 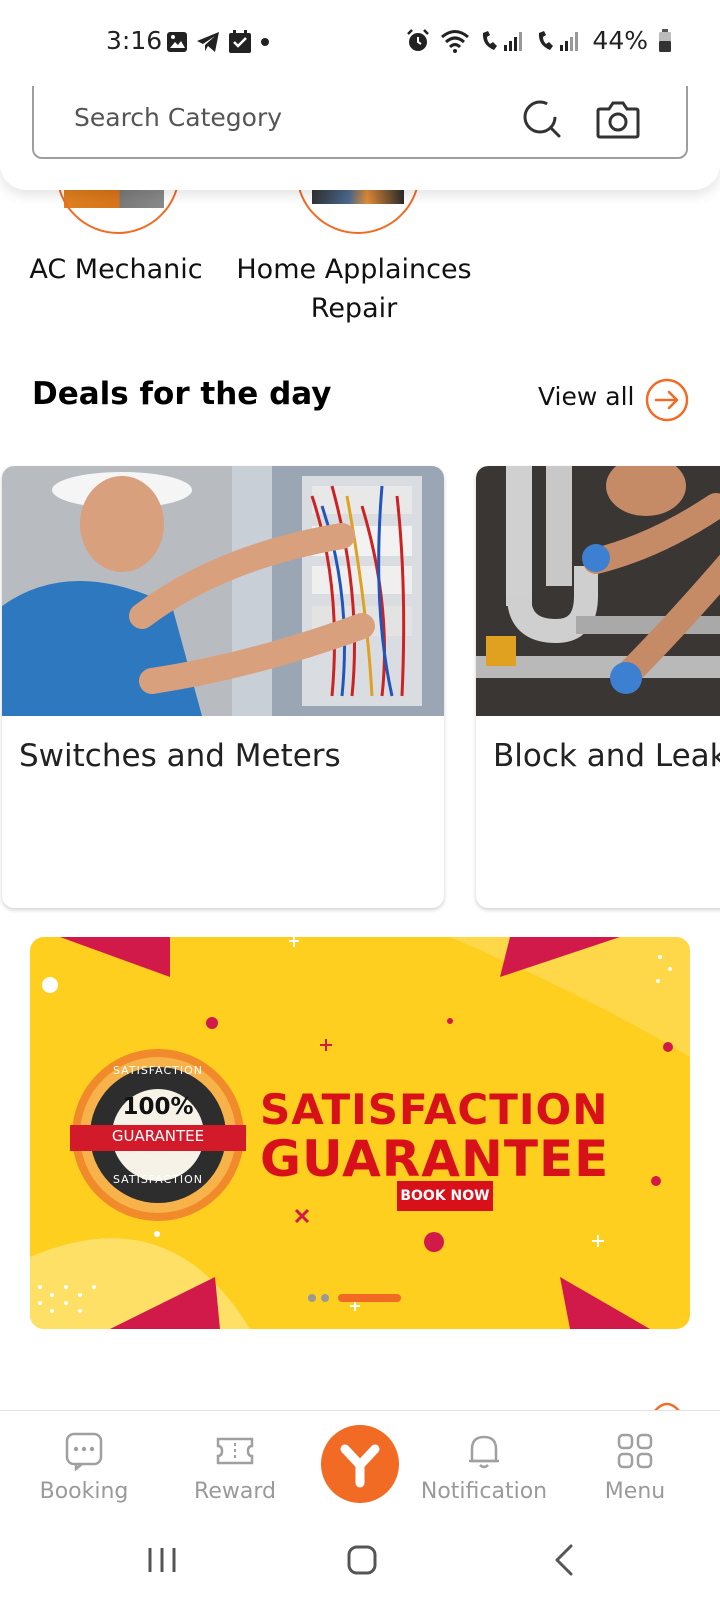 What do you see at coordinates (354, 269) in the screenshot?
I see `category-label-home-line1: Home Applainces` at bounding box center [354, 269].